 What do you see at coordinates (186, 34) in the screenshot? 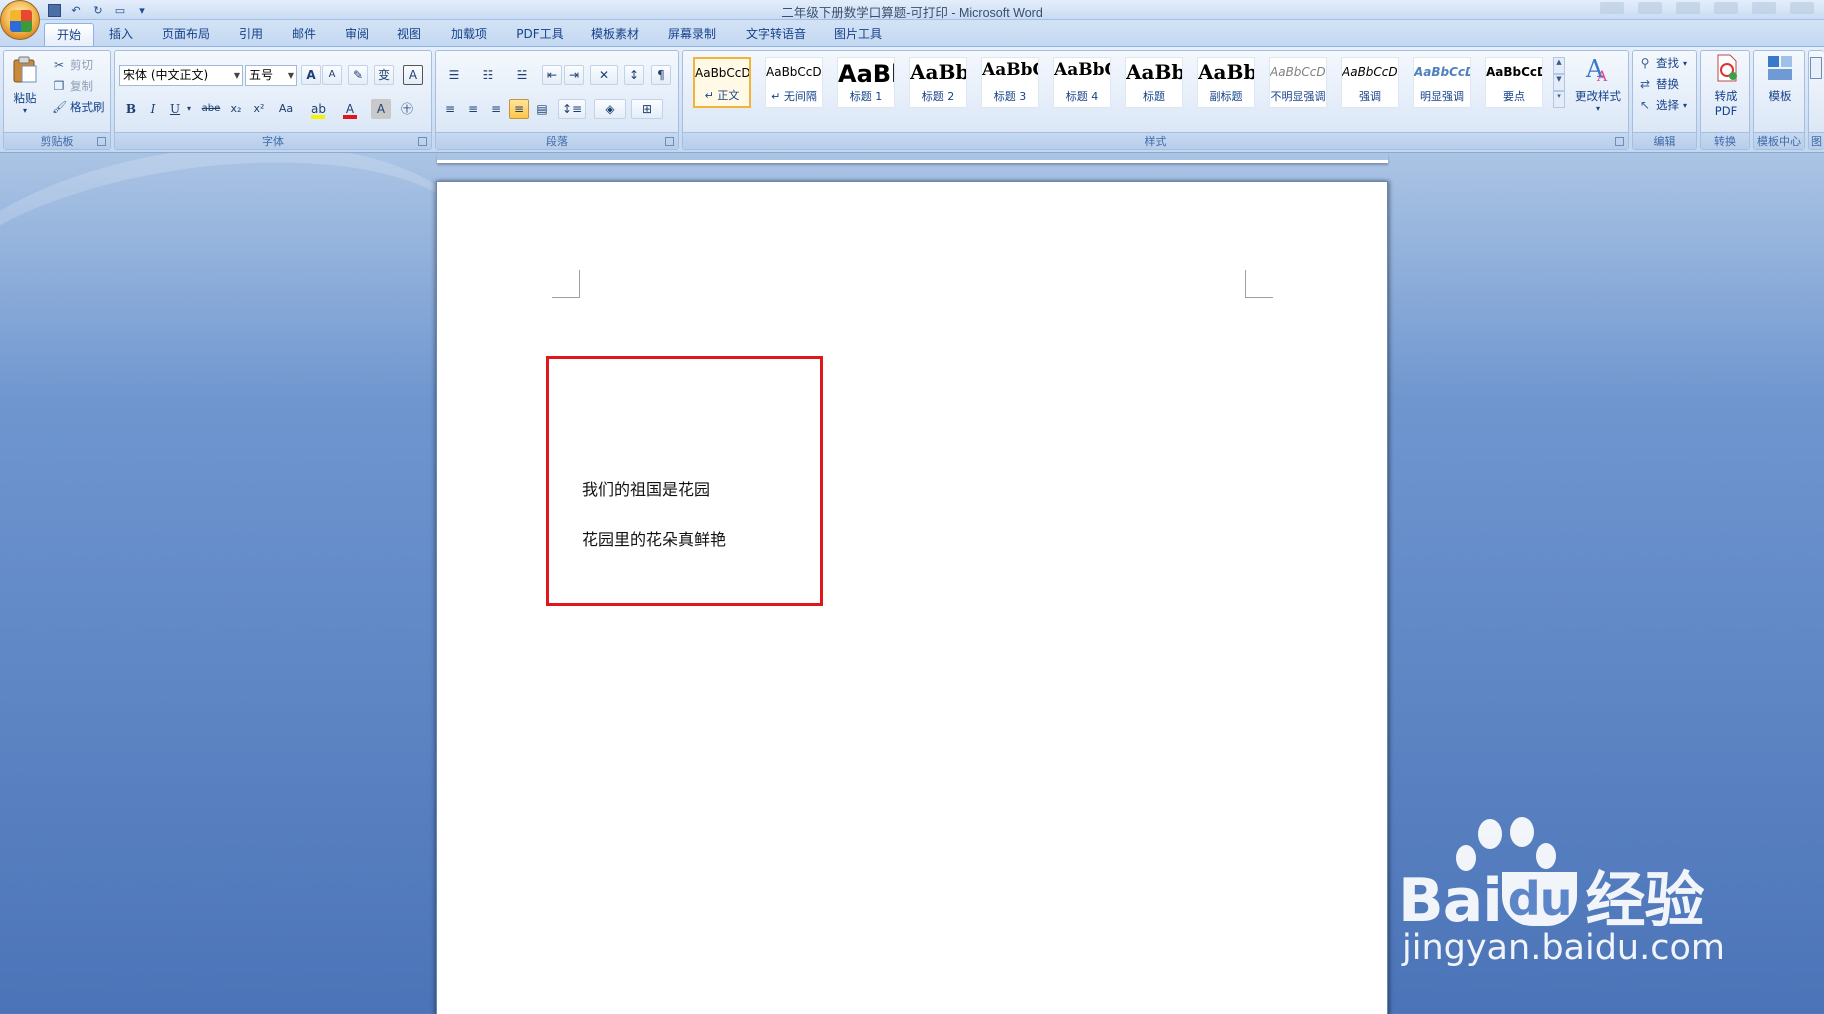
I see `tab-page-layout: 页面布局` at bounding box center [186, 34].